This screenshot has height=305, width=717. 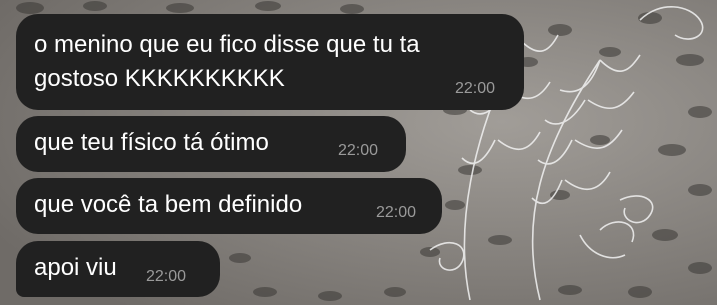 I want to click on message-bubble: apoi viu 22:00, so click(x=118, y=269).